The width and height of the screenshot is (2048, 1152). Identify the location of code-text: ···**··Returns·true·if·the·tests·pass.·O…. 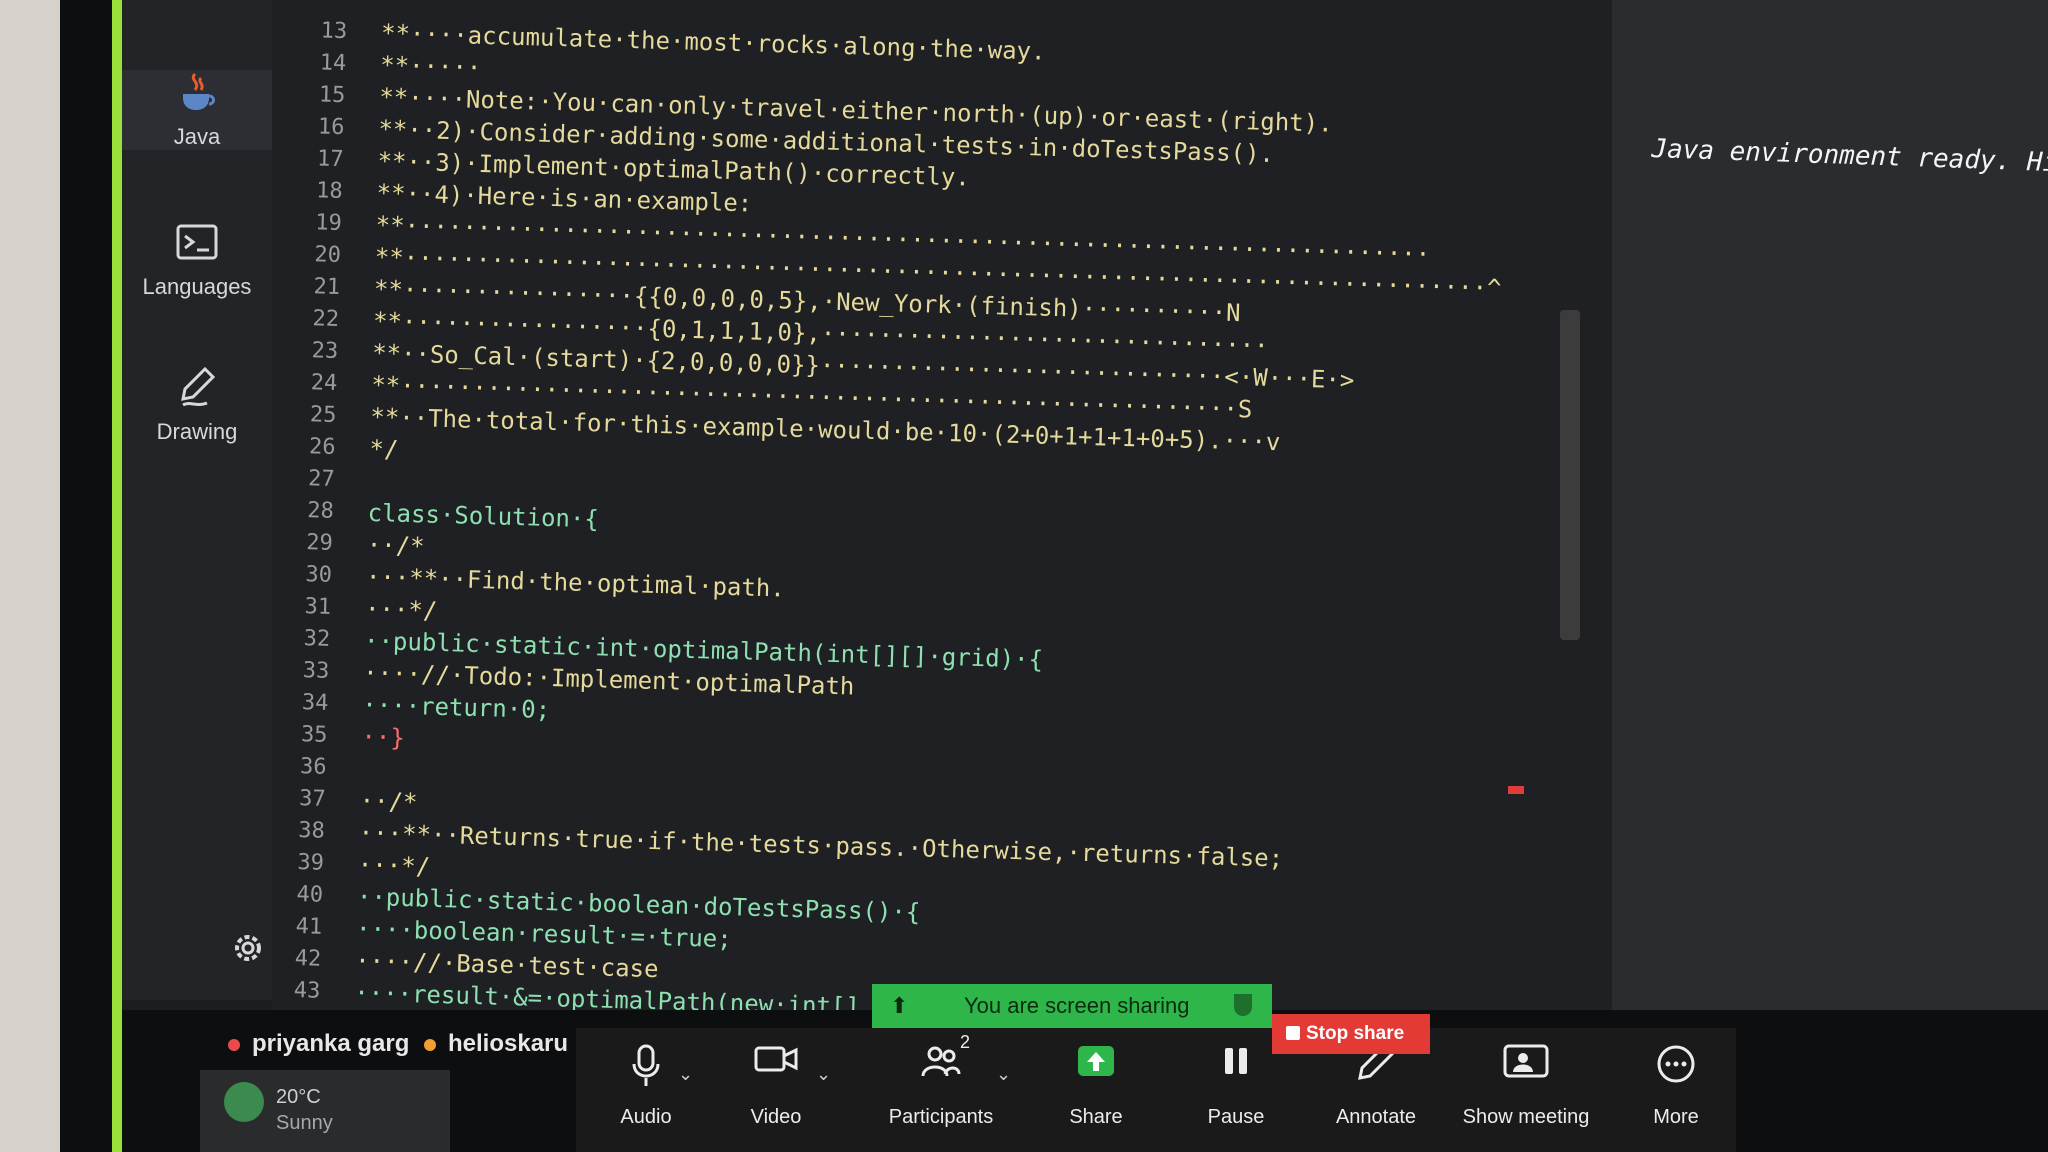
(821, 845).